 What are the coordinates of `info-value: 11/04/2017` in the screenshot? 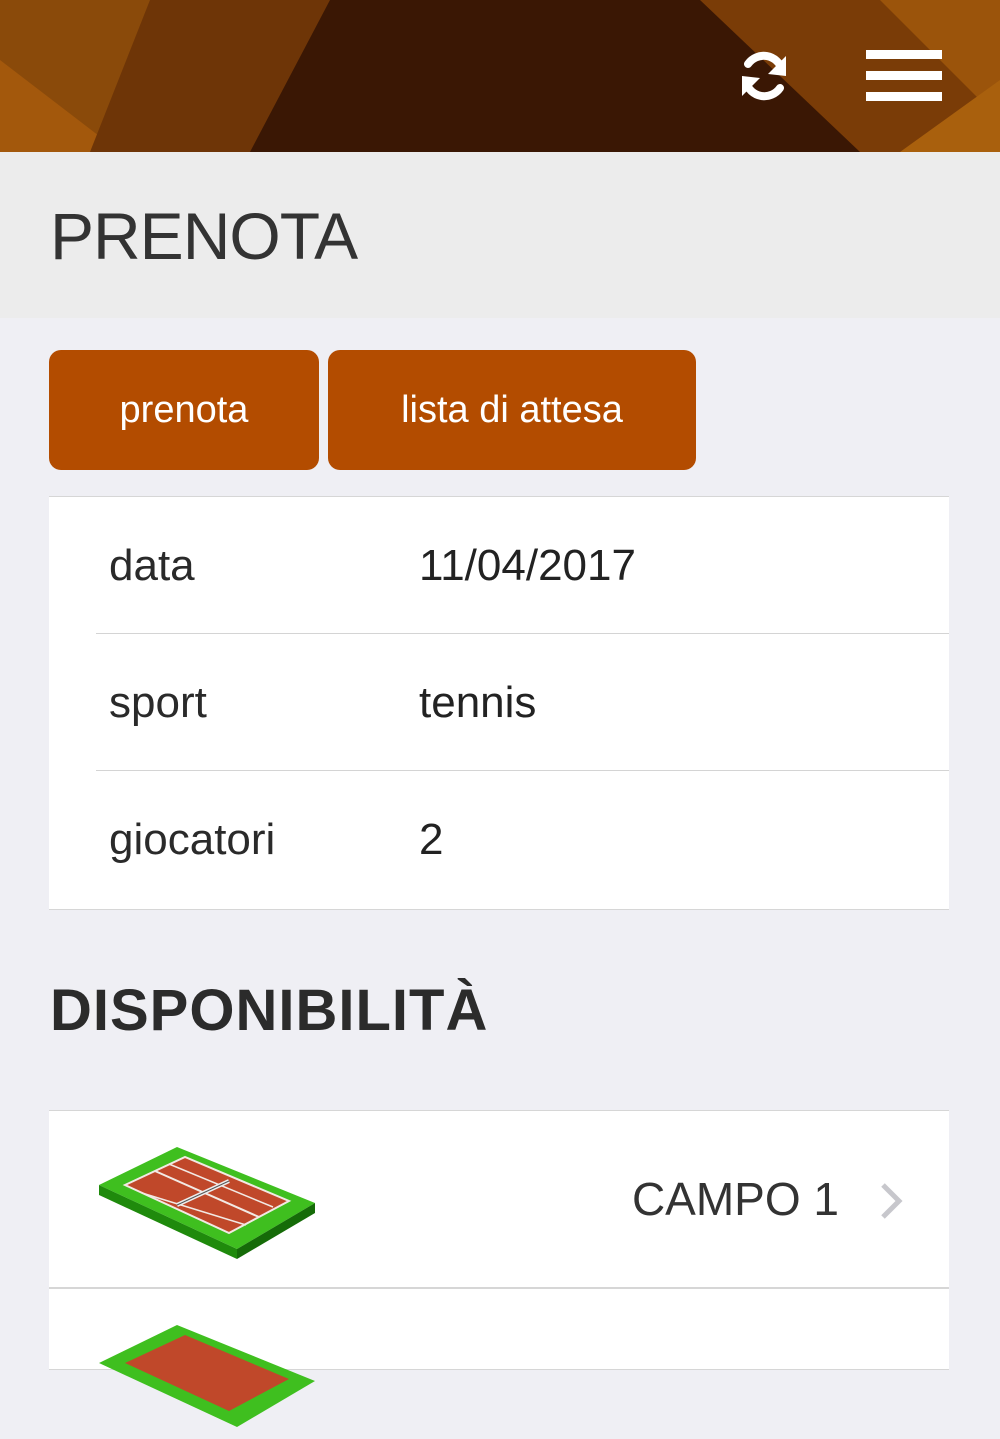 It's located at (527, 565).